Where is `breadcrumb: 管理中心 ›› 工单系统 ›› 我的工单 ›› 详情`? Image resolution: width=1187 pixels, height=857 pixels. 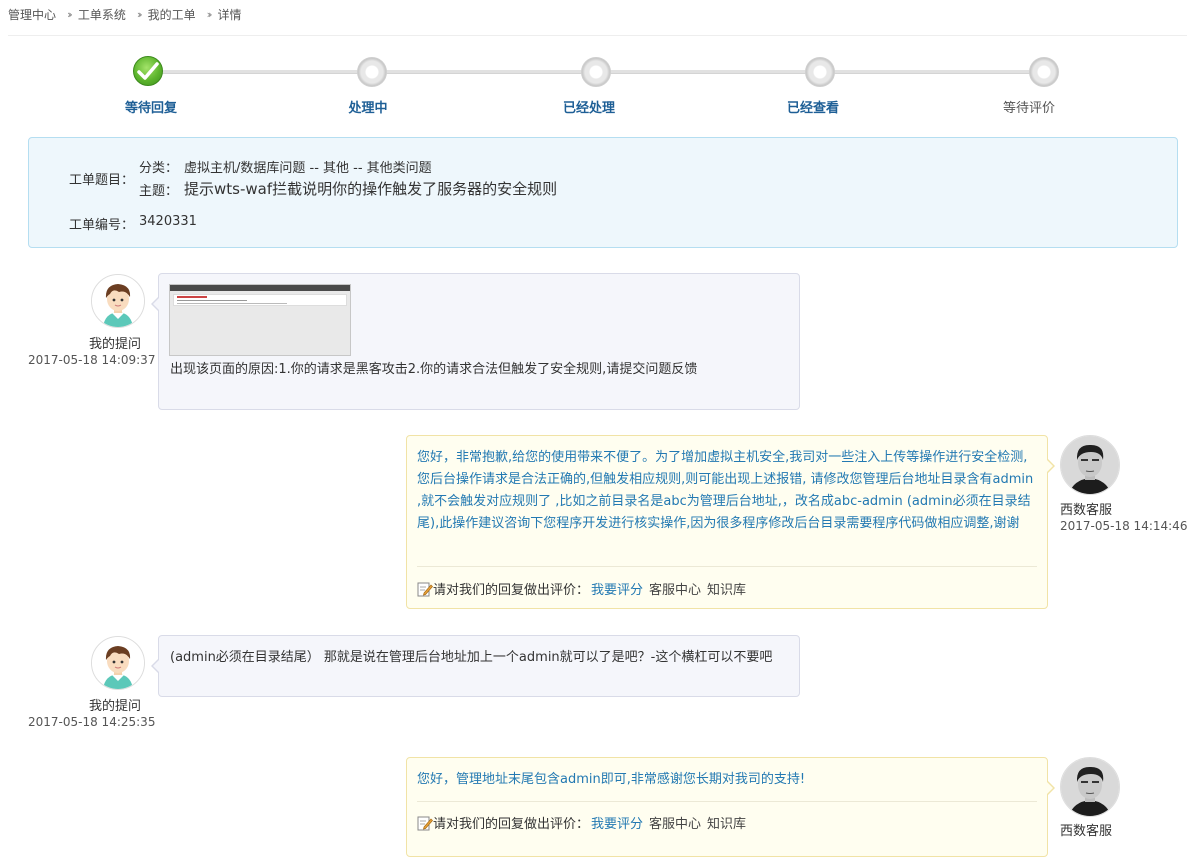
breadcrumb: 管理中心 ›› 工单系统 ›› 我的工单 ›› 详情 is located at coordinates (125, 14).